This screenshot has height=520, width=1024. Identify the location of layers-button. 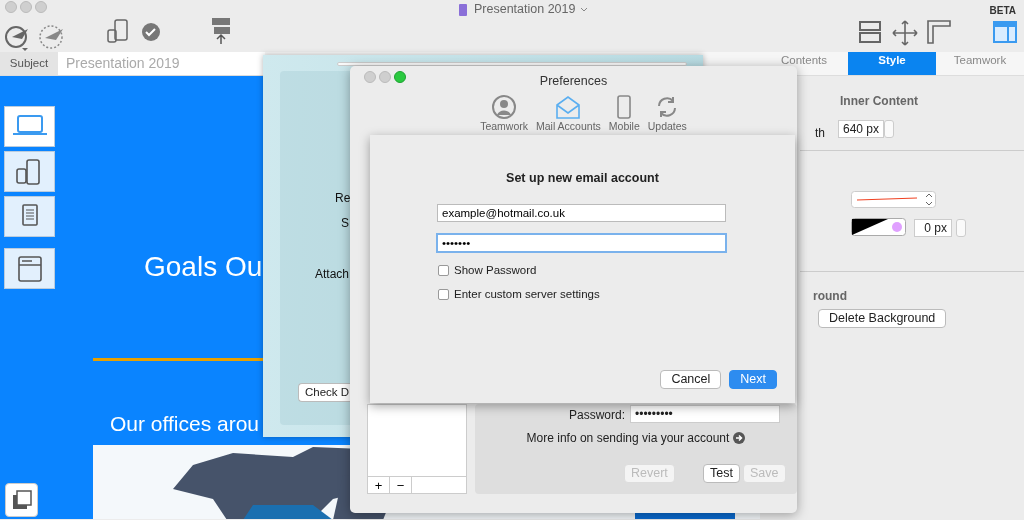
(21, 500).